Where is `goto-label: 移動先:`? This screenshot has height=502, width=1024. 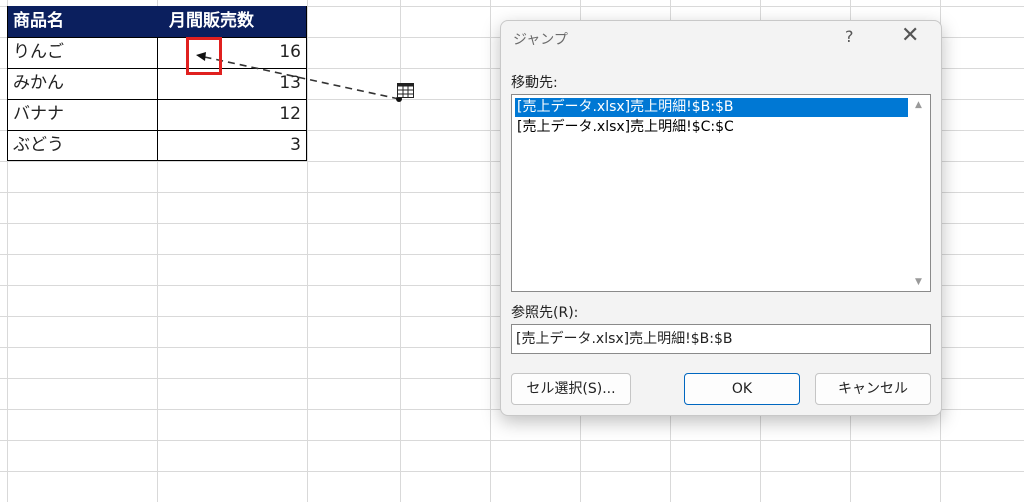
goto-label: 移動先: is located at coordinates (534, 83).